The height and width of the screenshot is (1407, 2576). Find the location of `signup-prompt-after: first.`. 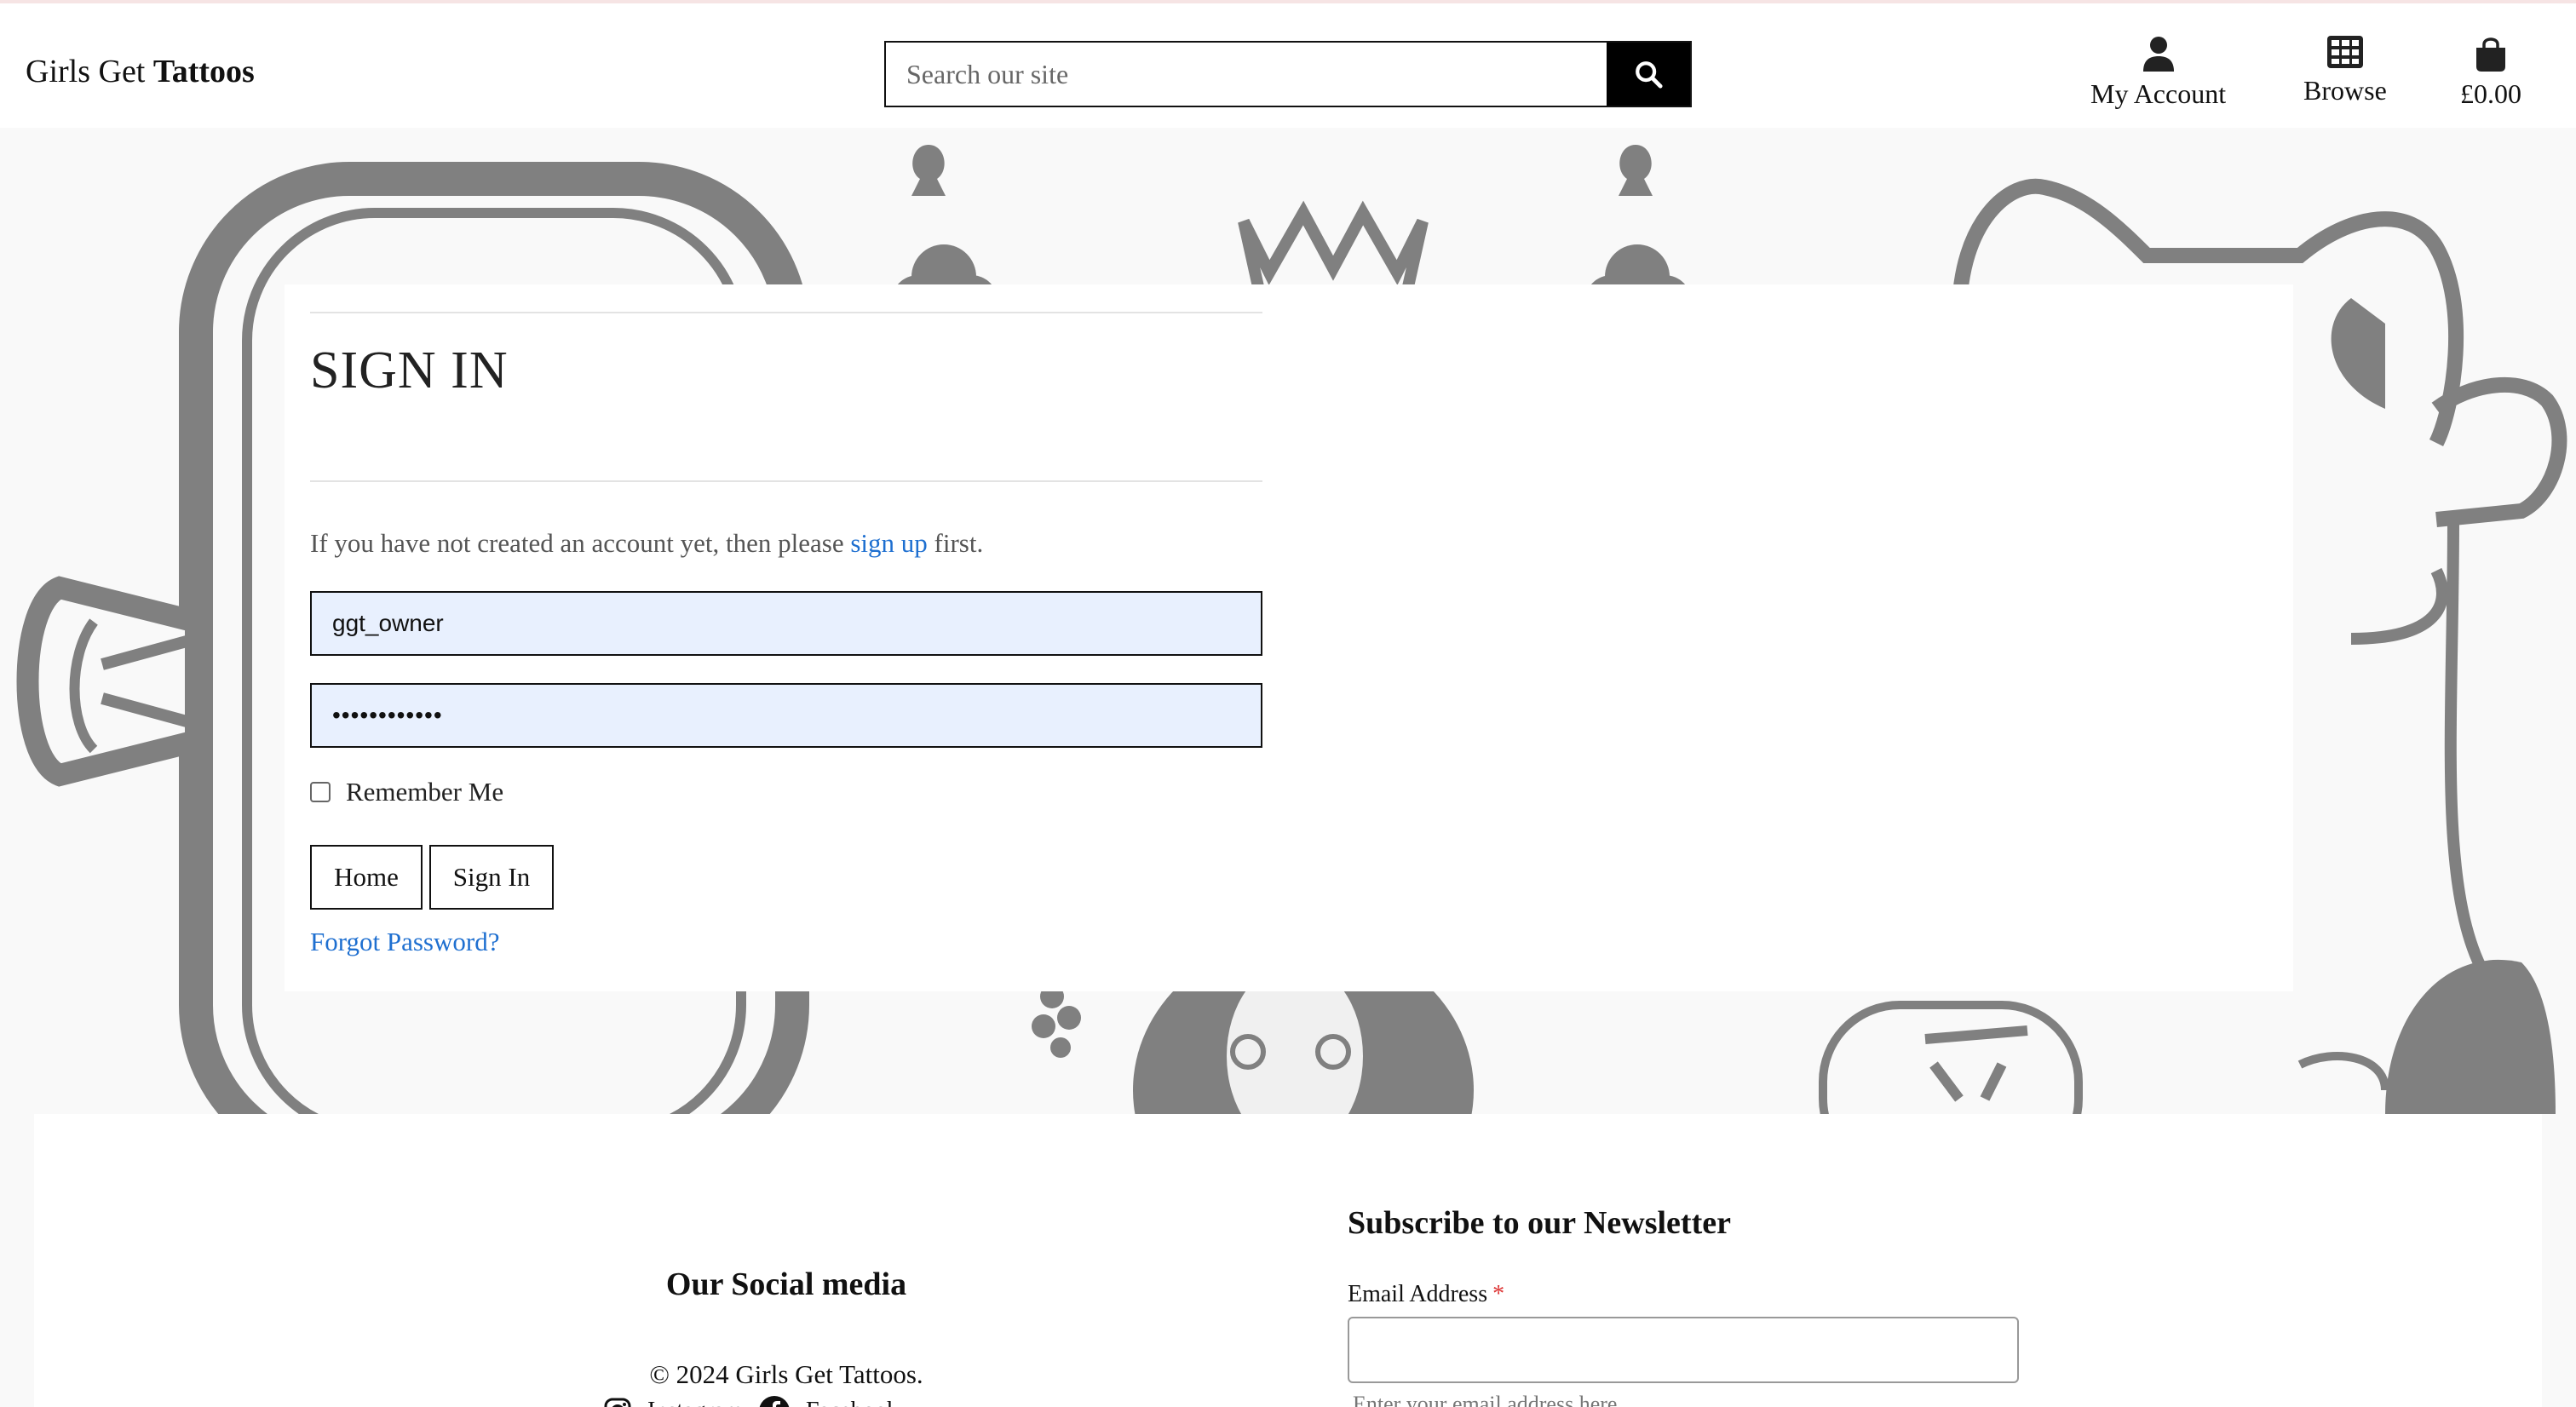

signup-prompt-after: first. is located at coordinates (955, 543).